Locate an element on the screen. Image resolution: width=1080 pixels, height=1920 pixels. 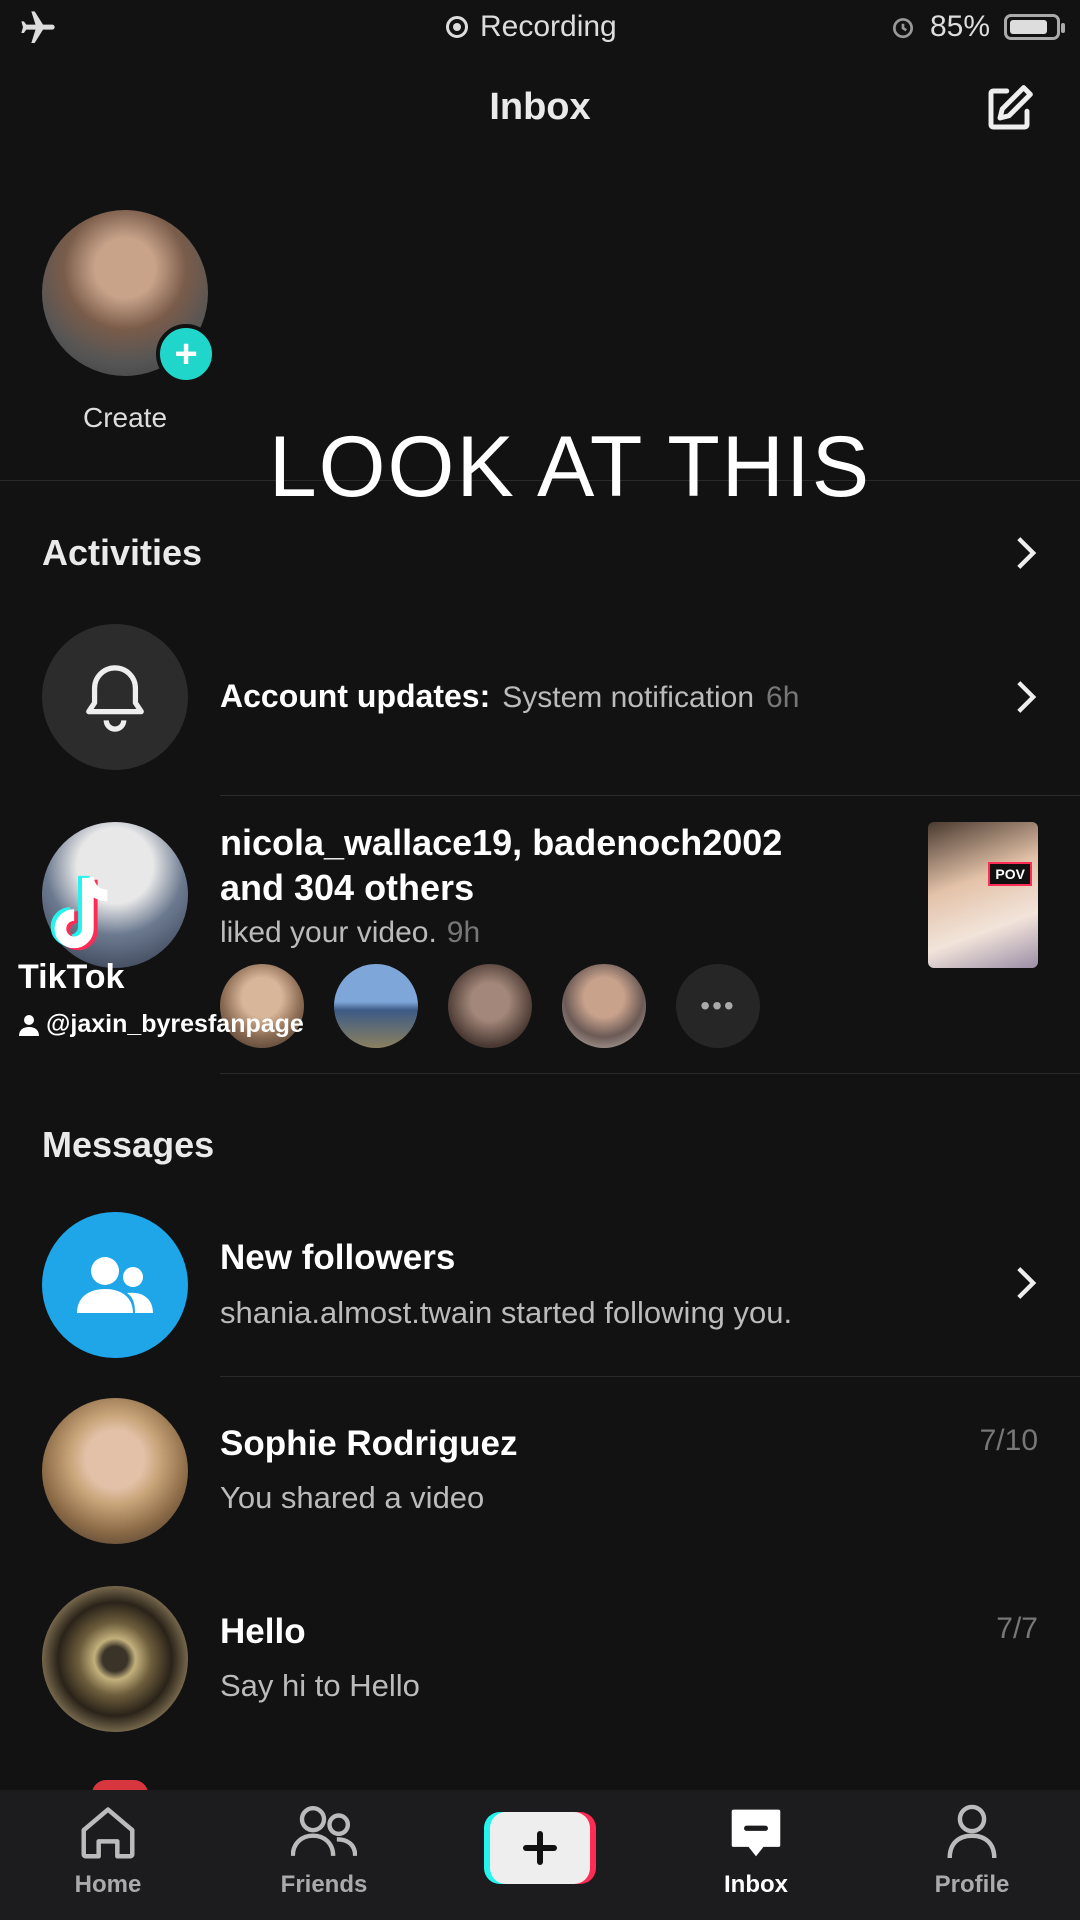
tab-profile: Profile is located at coordinates (972, 1851).